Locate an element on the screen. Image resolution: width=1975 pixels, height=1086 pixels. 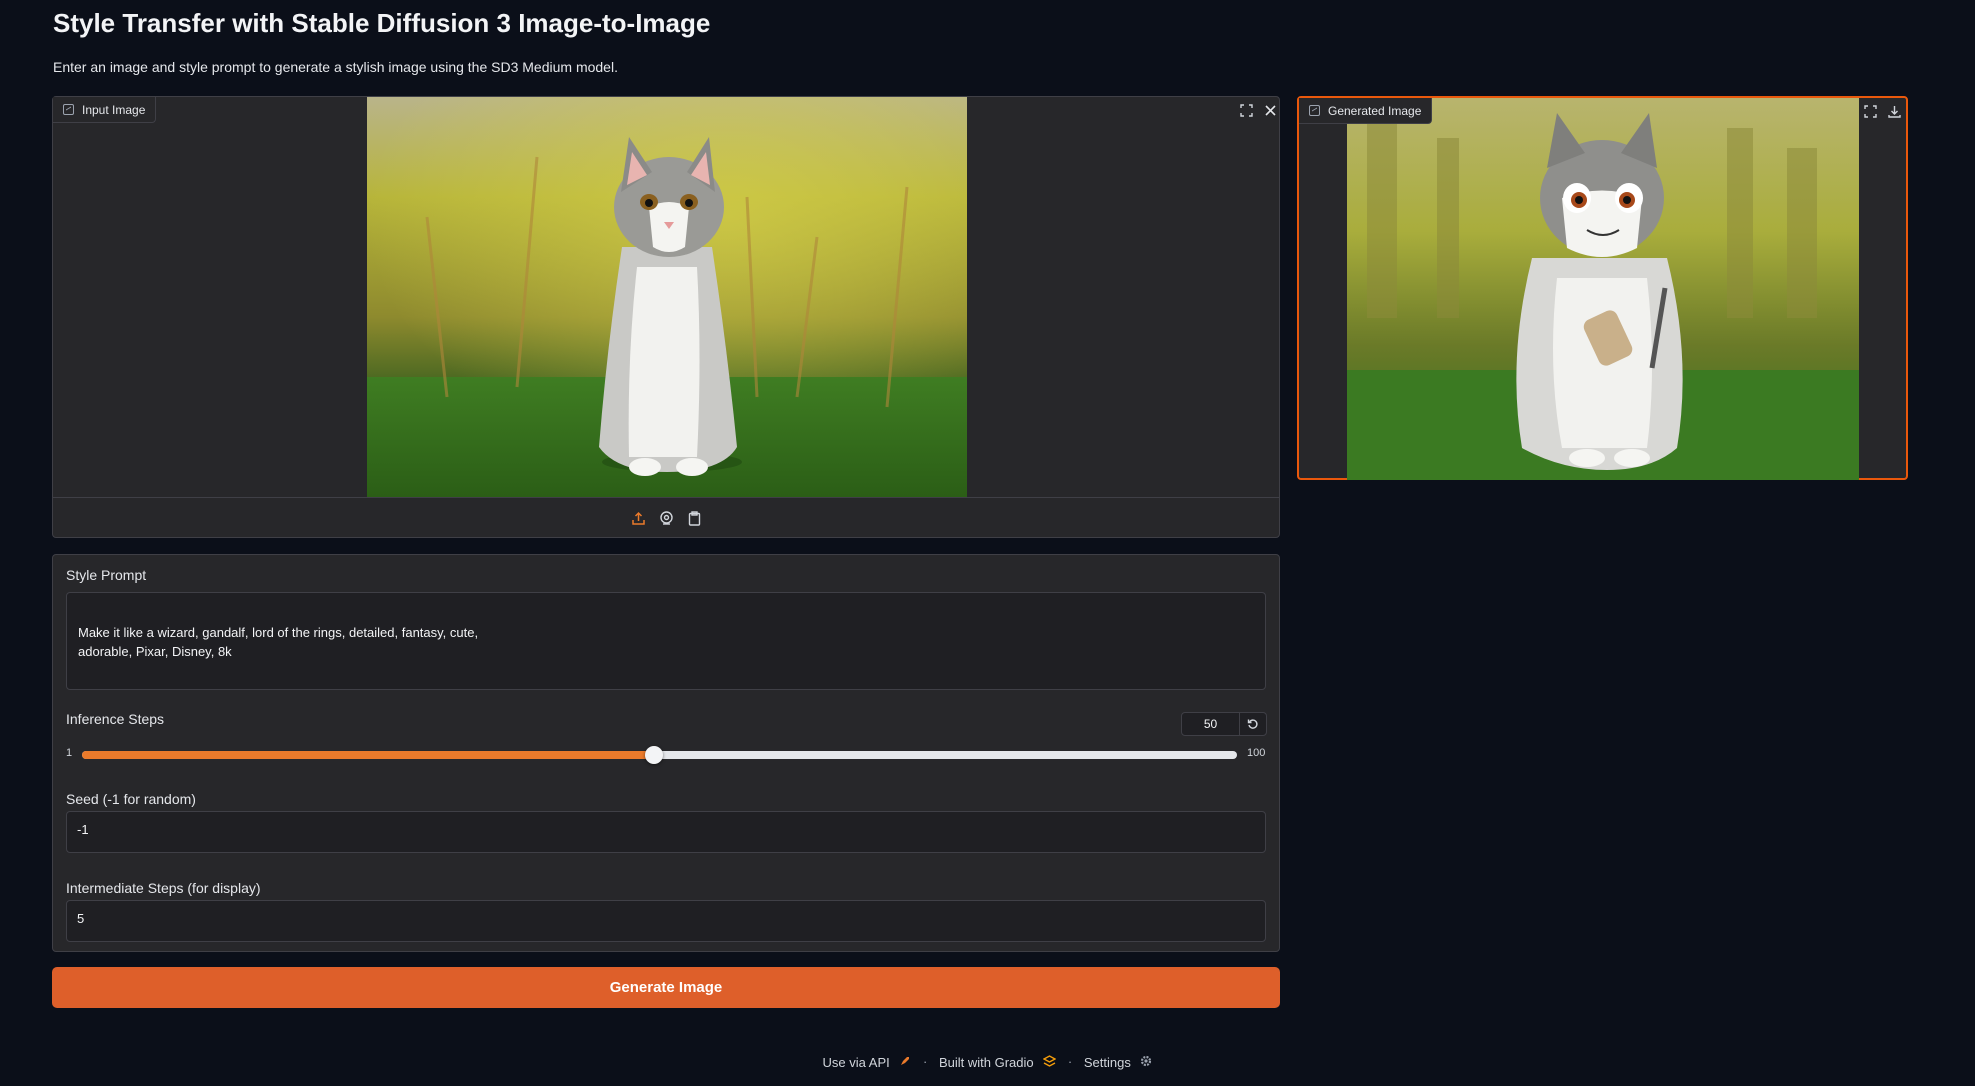
settings-link: Settings is located at coordinates (1118, 1062).